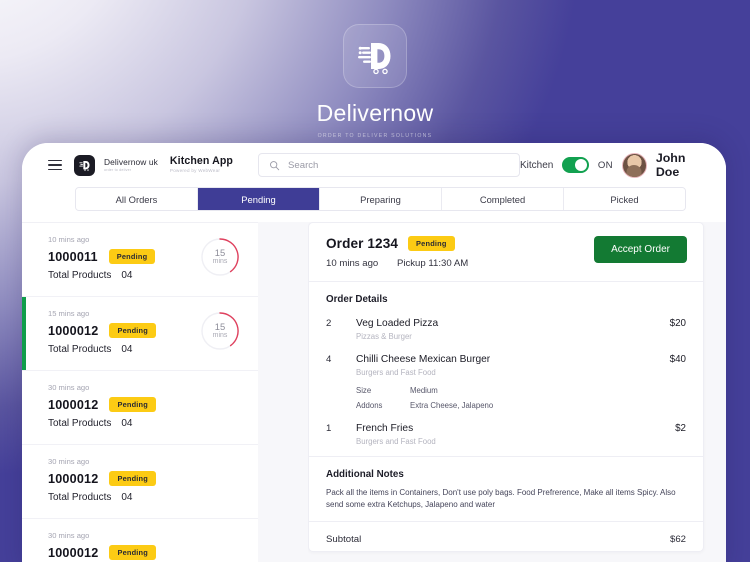 This screenshot has width=750, height=562. What do you see at coordinates (364, 390) in the screenshot?
I see `order-item-option-key: Size` at bounding box center [364, 390].